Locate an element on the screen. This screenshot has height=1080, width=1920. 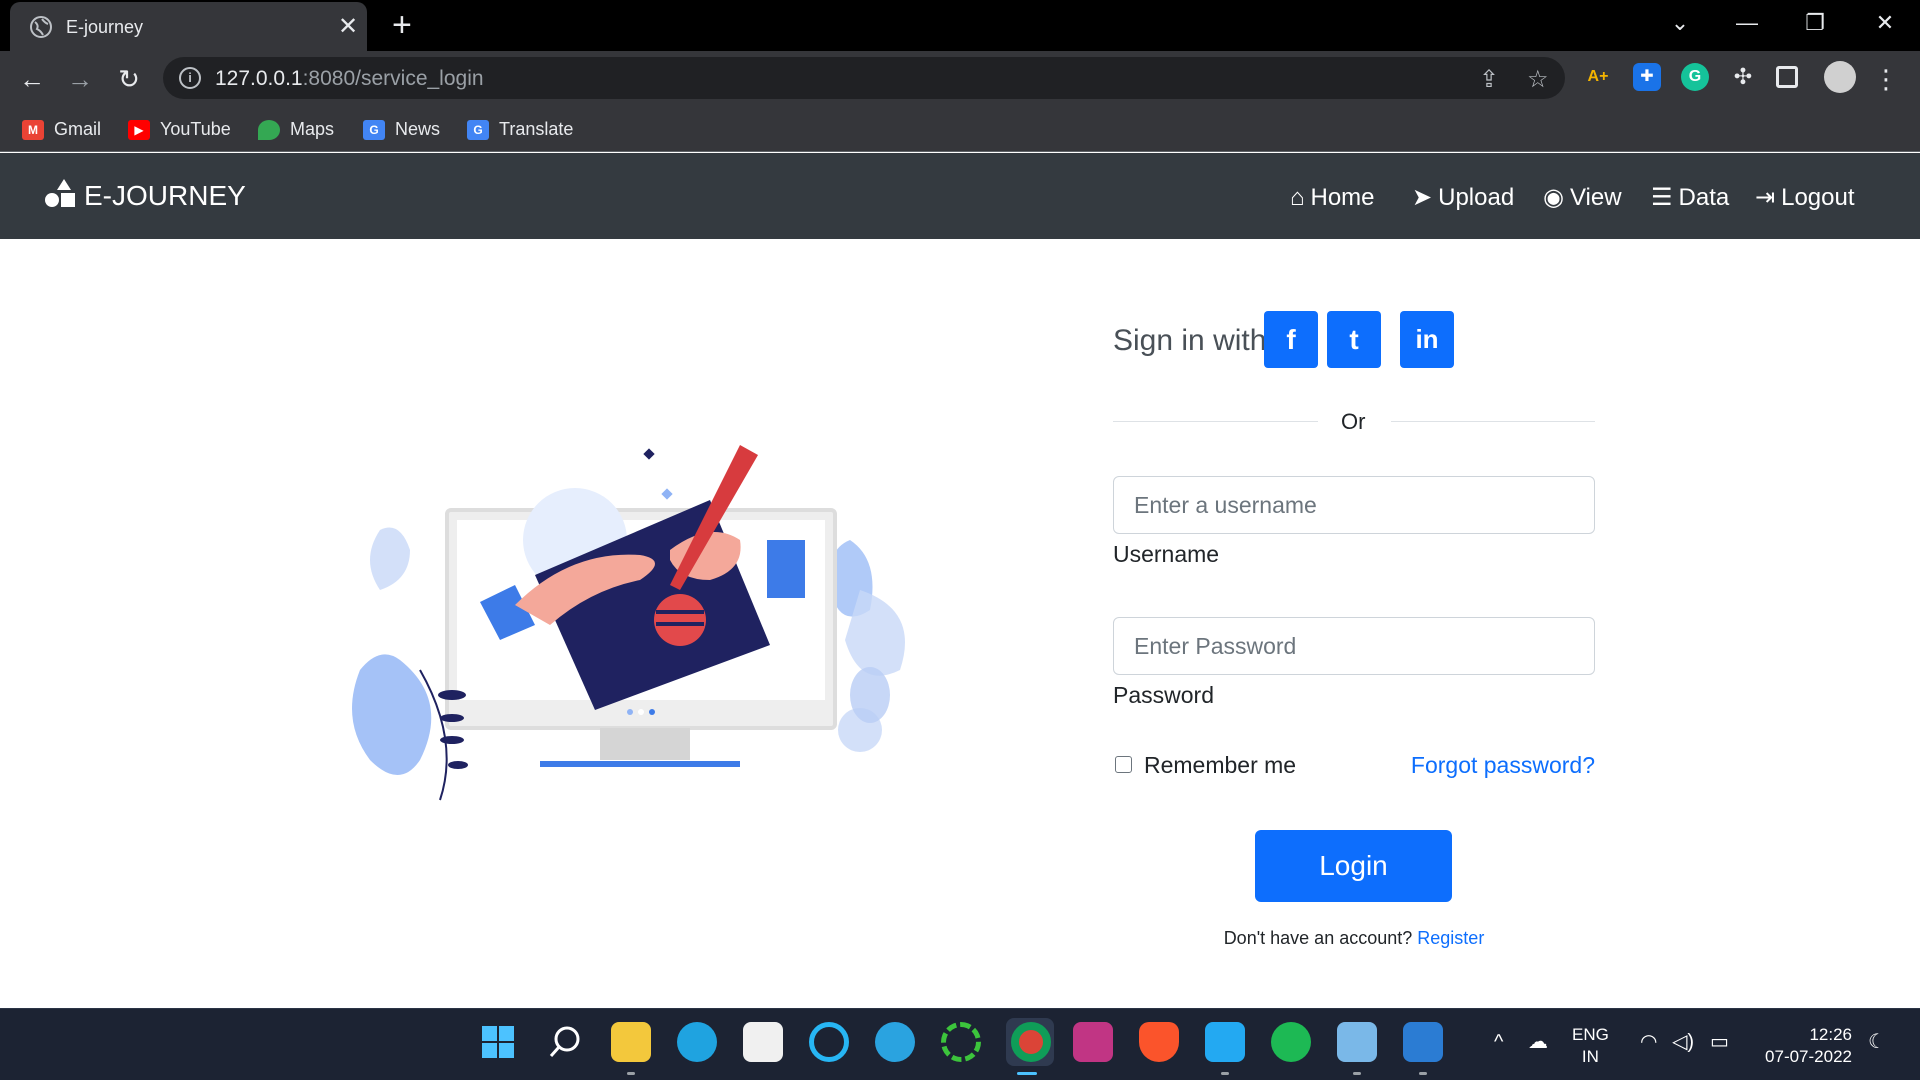
focus-moon-icon: ☾ is located at coordinates (1877, 1042).